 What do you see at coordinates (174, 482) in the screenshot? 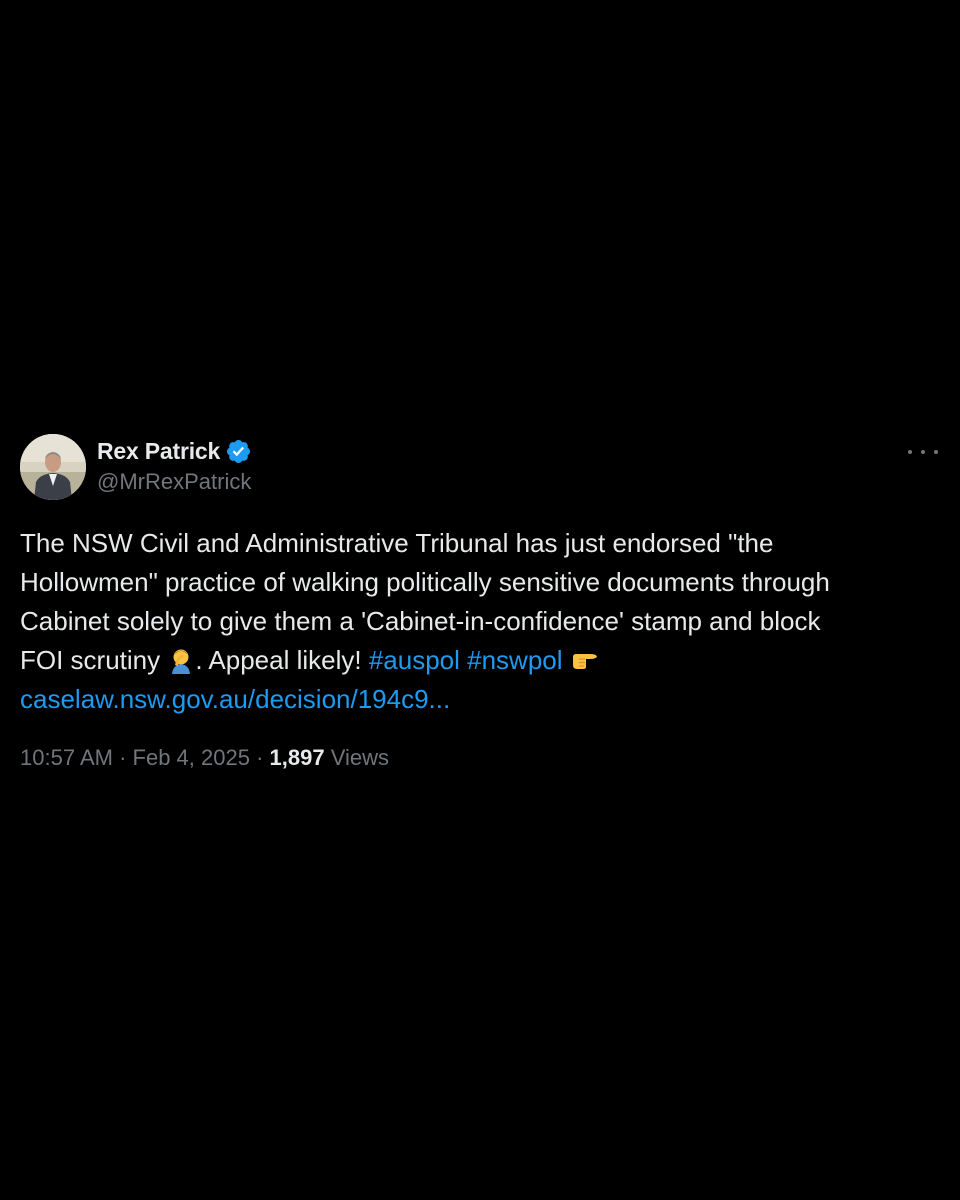
I see `handle: @MrRexPatrick` at bounding box center [174, 482].